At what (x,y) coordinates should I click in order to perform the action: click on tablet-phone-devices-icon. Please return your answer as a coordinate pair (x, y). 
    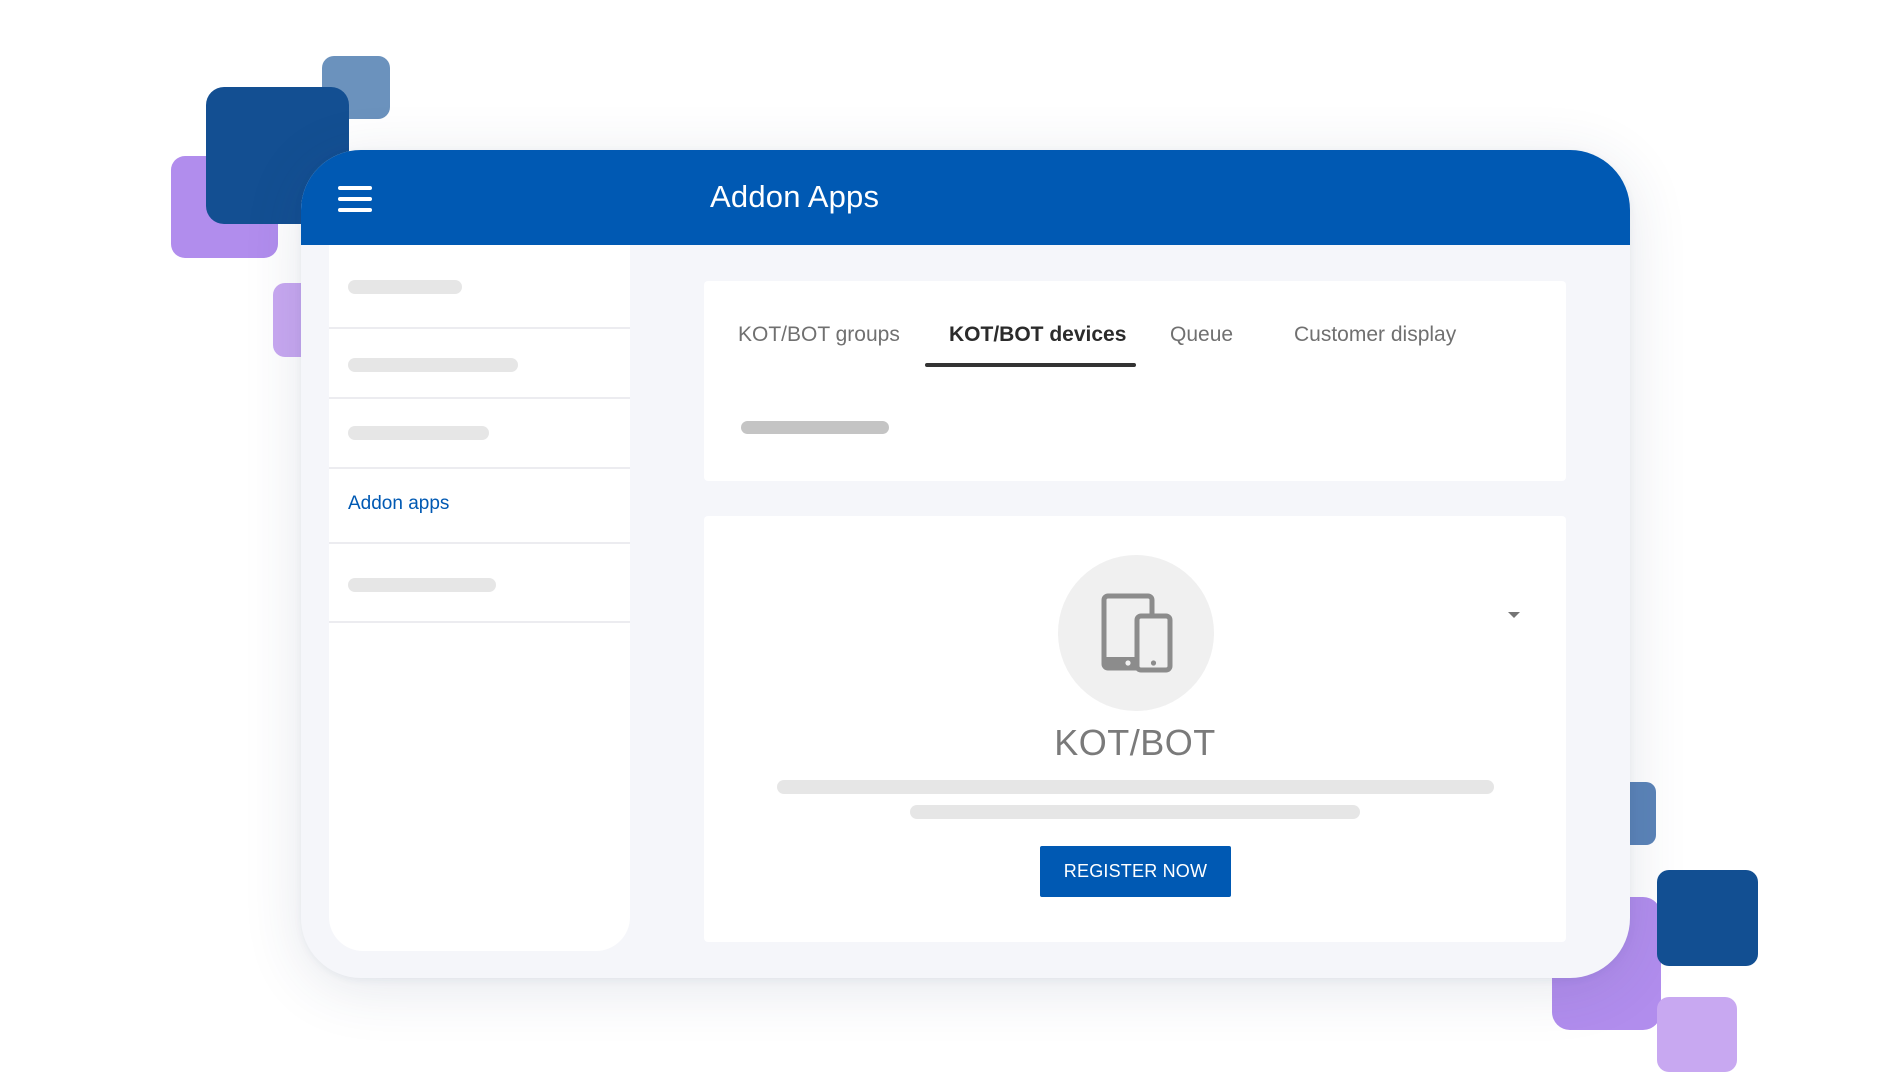
    Looking at the image, I should click on (1137, 633).